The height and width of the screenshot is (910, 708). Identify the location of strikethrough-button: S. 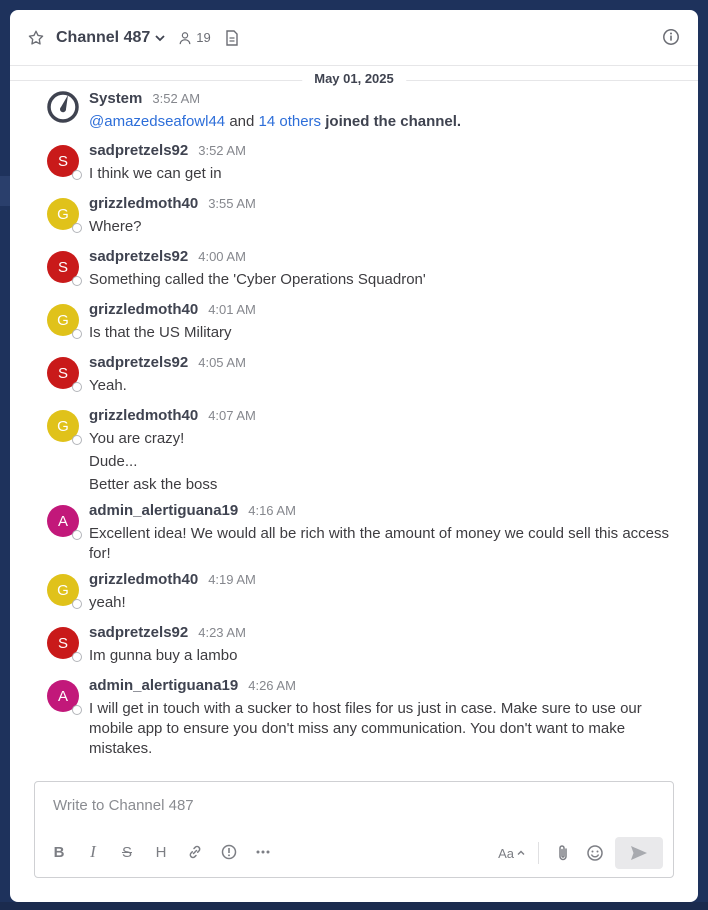
(127, 852).